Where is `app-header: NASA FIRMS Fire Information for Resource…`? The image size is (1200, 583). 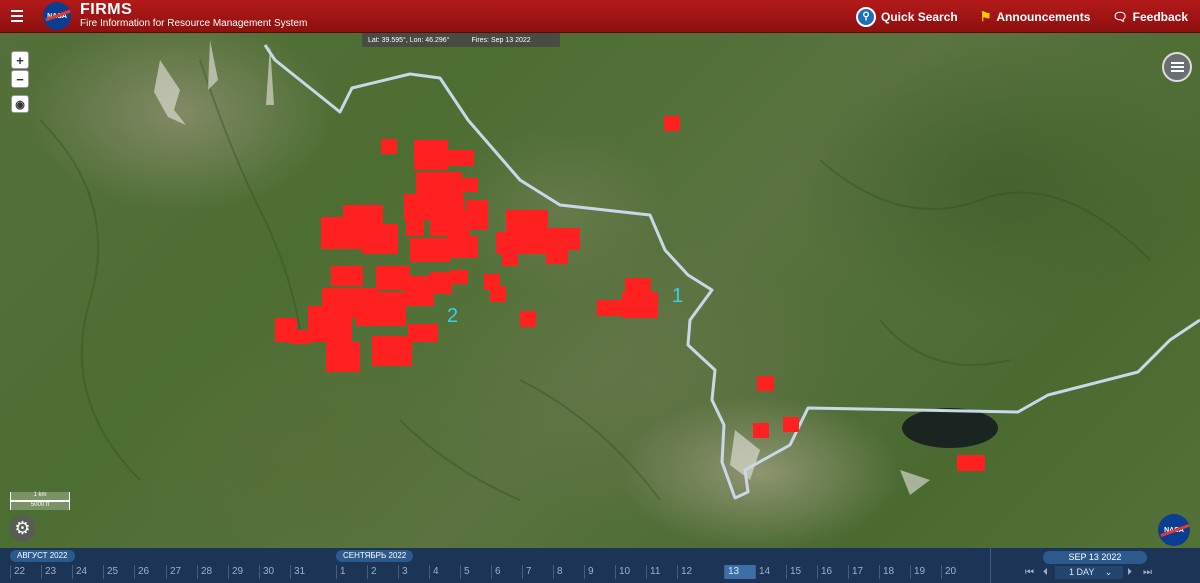
app-header: NASA FIRMS Fire Information for Resource… is located at coordinates (600, 16).